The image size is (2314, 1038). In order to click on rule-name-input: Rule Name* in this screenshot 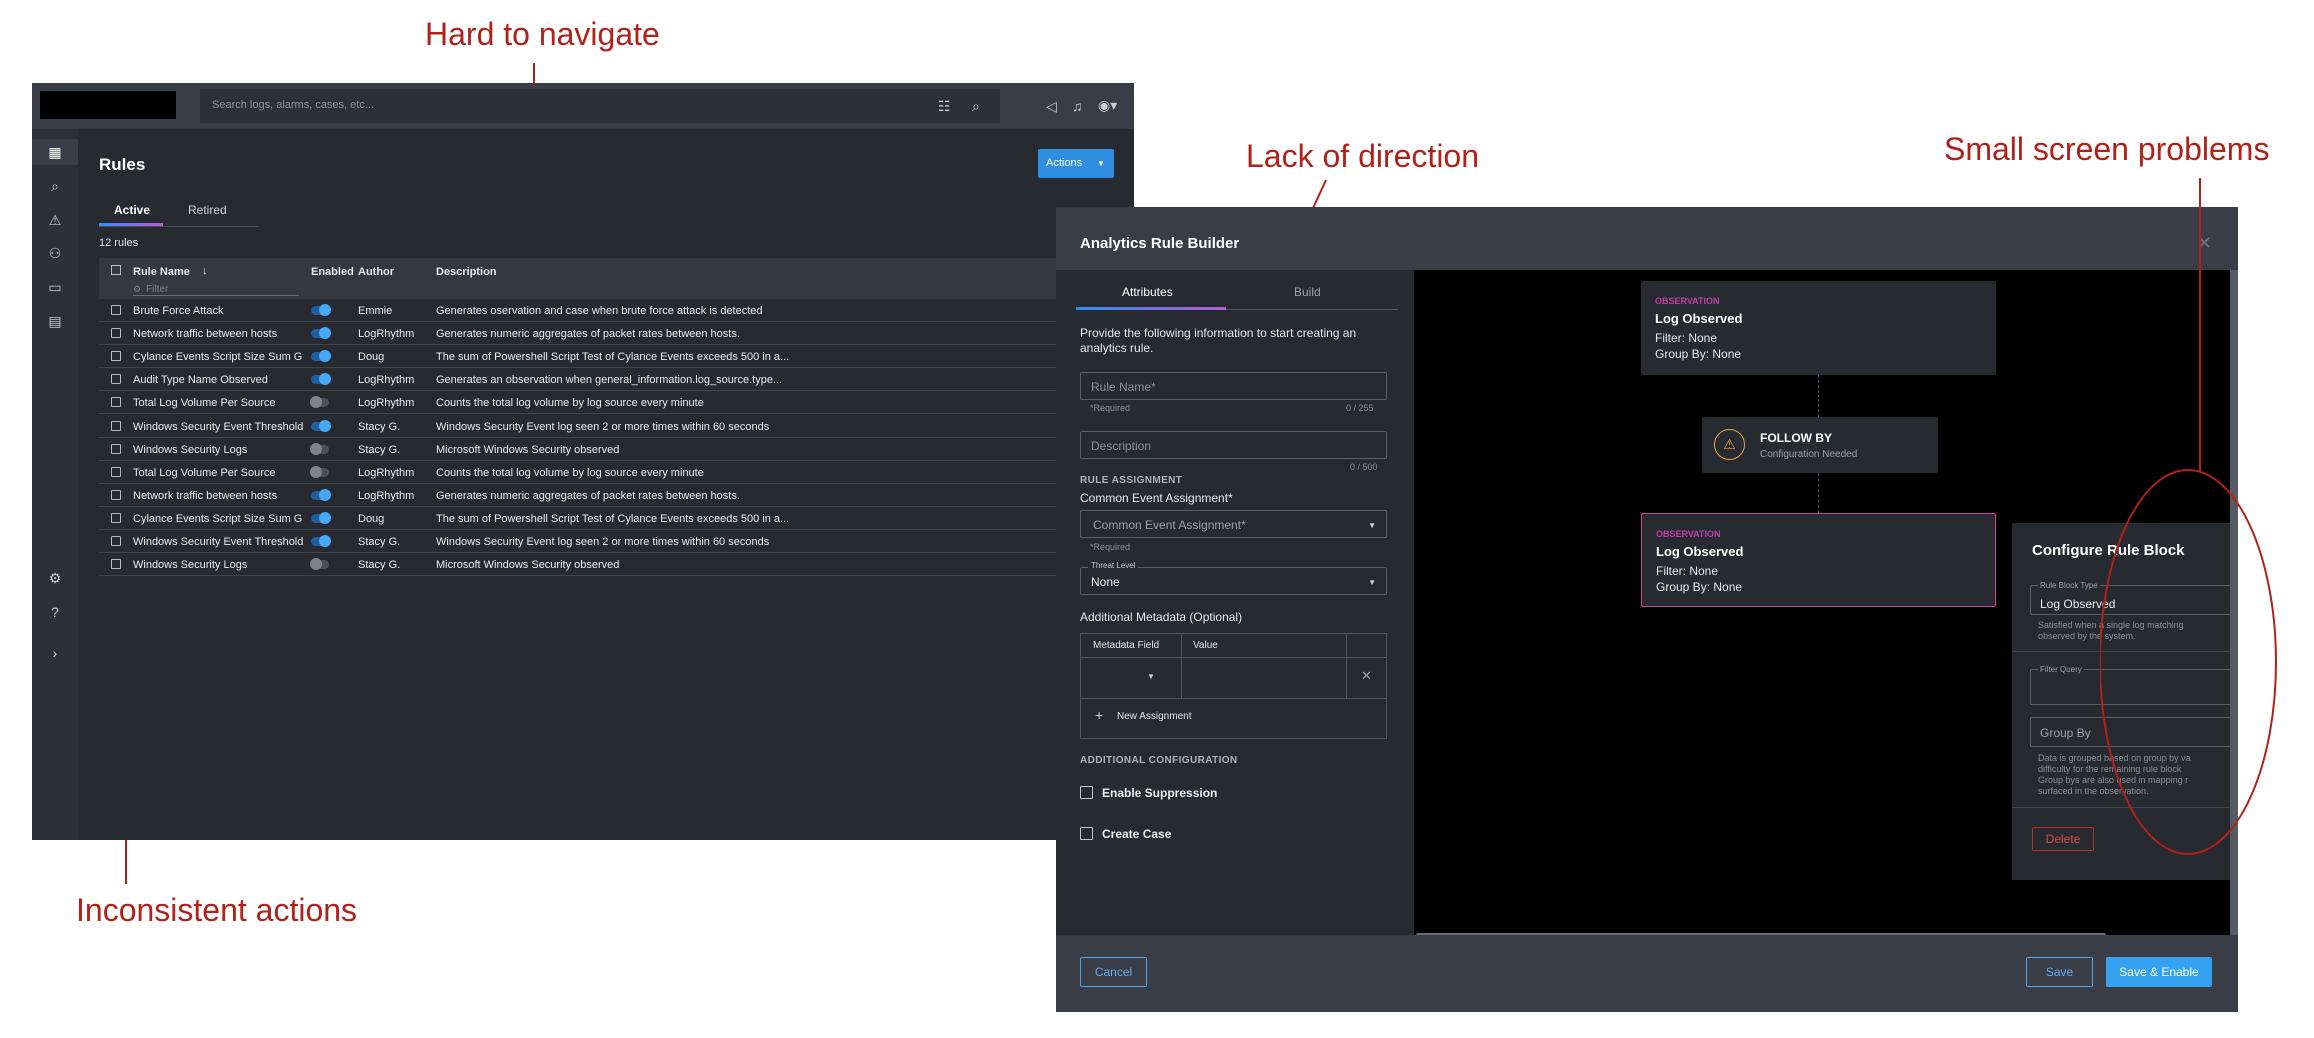, I will do `click(1233, 386)`.